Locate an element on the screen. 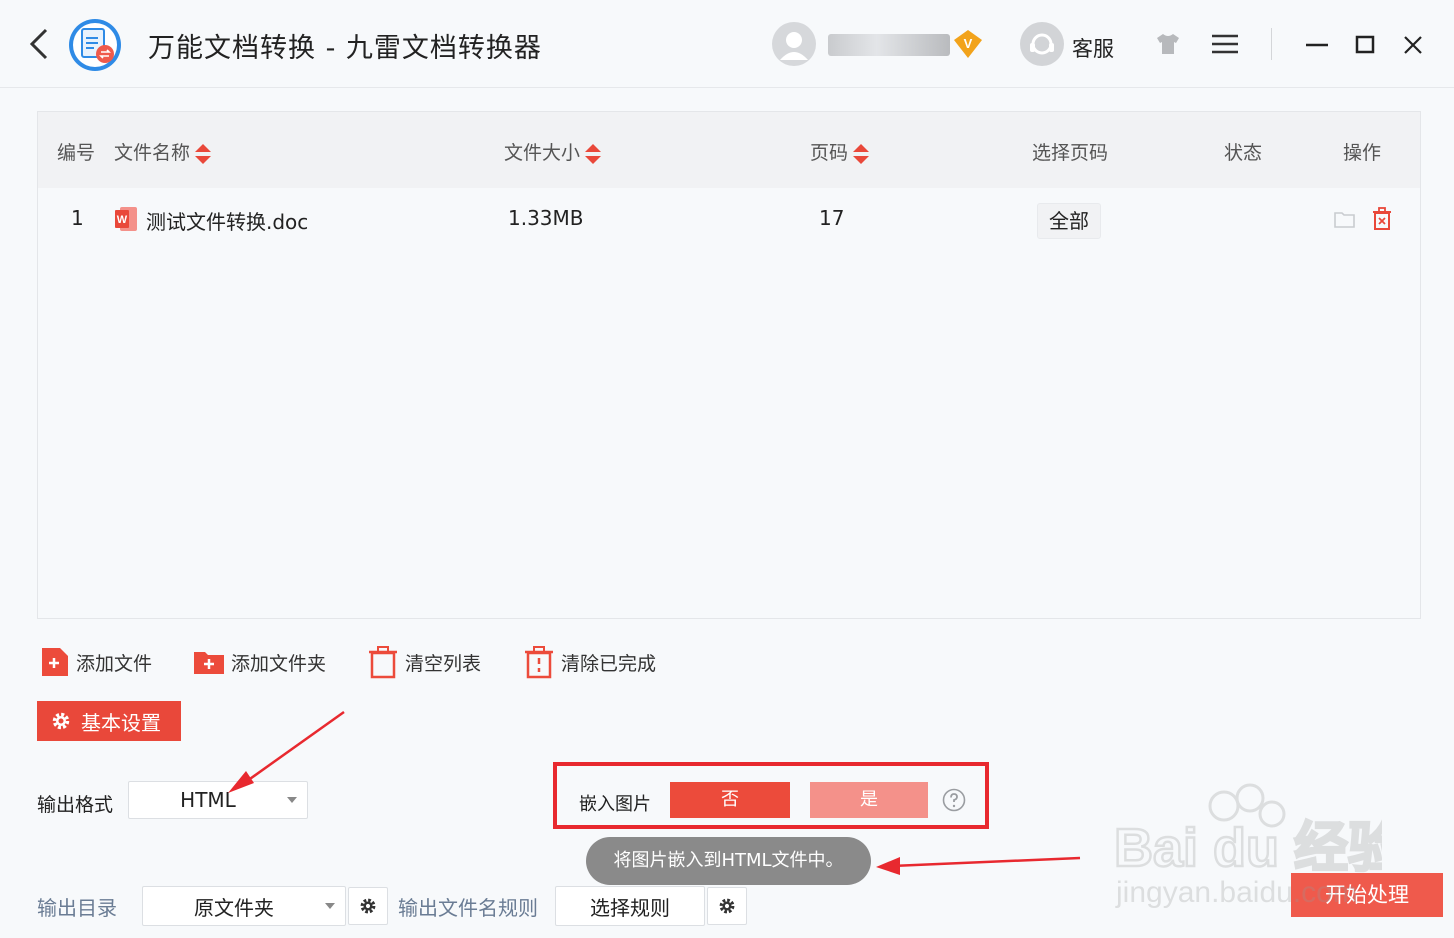 The width and height of the screenshot is (1454, 938). add-file-icon is located at coordinates (55, 662).